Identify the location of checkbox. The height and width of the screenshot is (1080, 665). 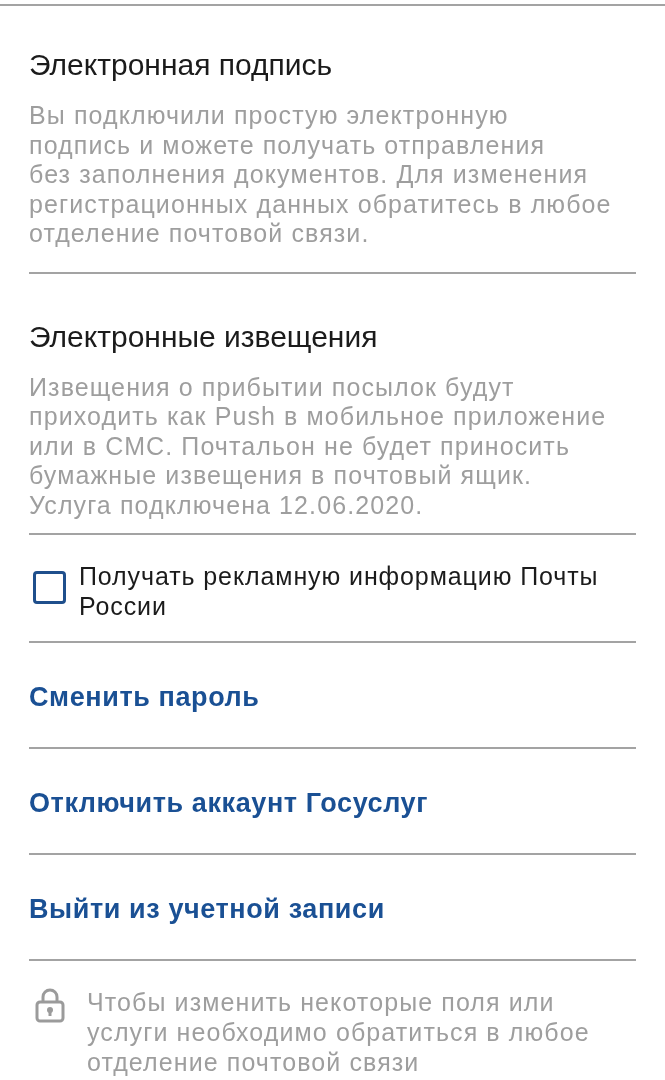
(49, 587).